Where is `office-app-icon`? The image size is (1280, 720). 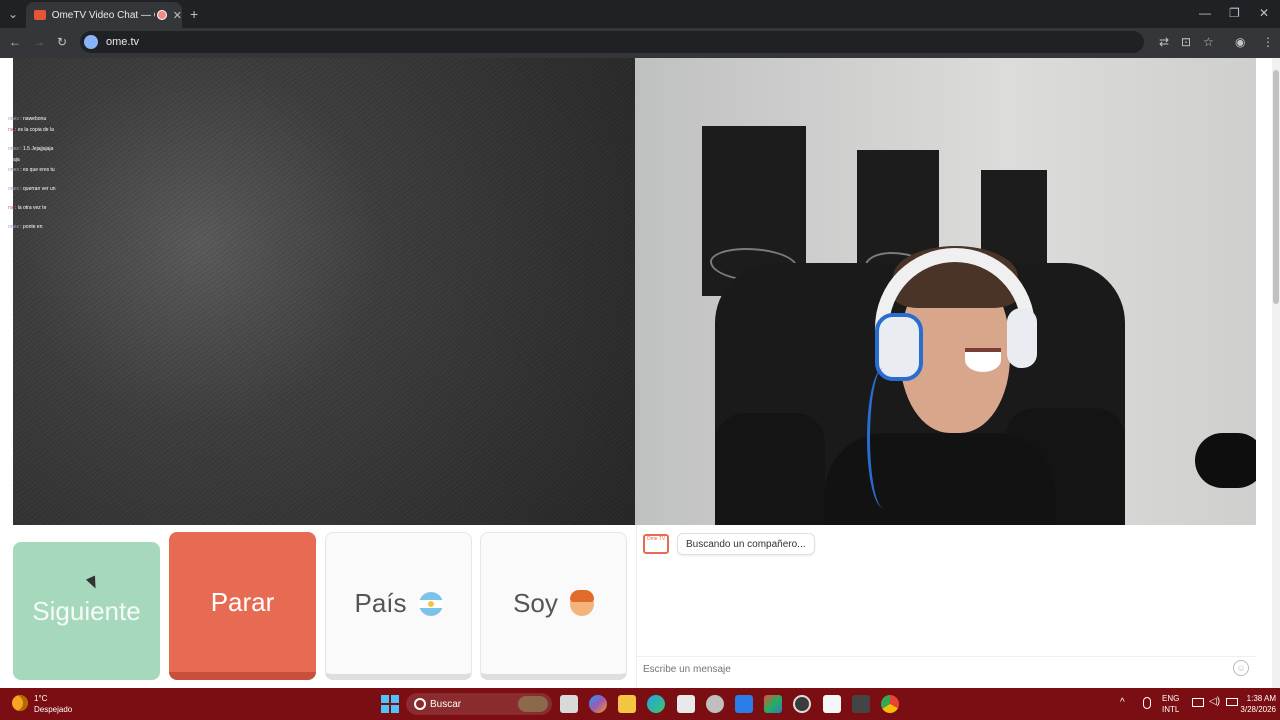 office-app-icon is located at coordinates (773, 704).